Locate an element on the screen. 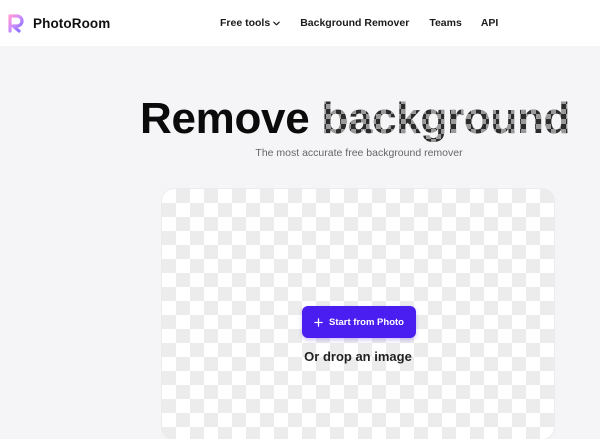  nav-free-tools: Free tools is located at coordinates (250, 23).